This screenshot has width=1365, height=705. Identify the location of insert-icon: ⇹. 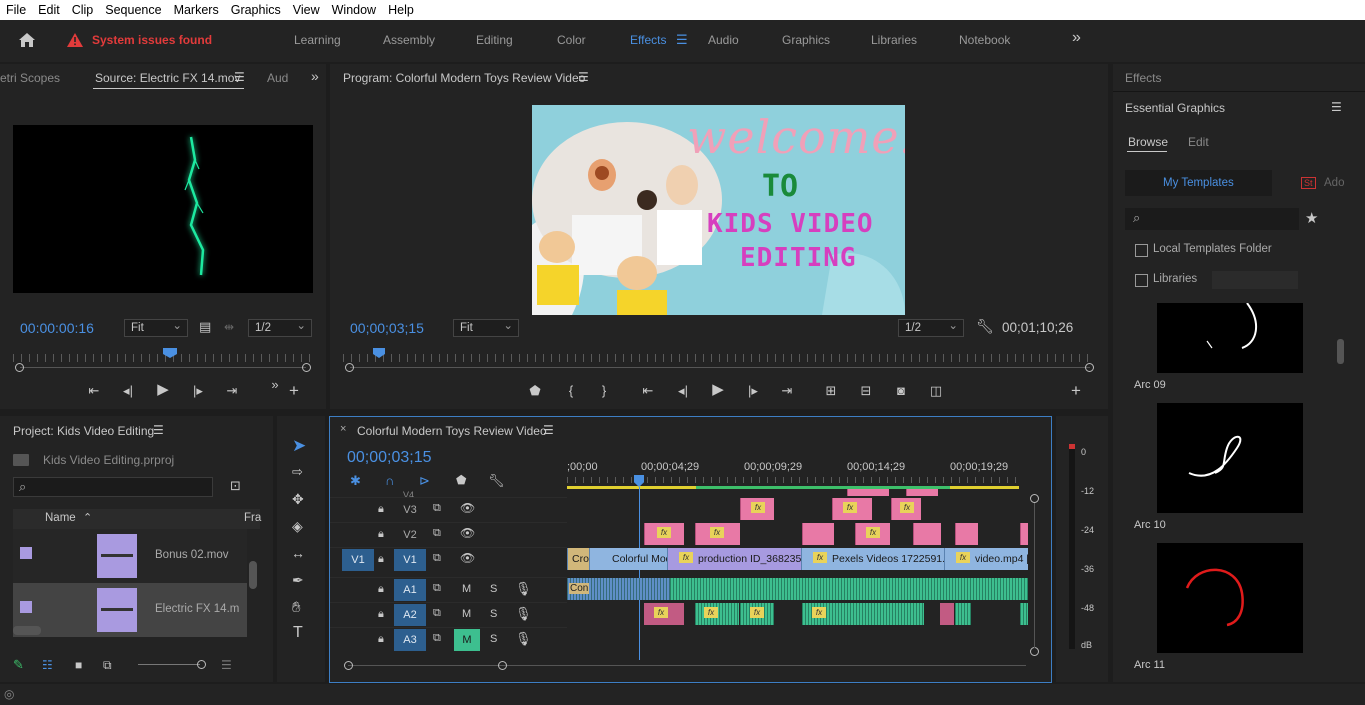
(229, 327).